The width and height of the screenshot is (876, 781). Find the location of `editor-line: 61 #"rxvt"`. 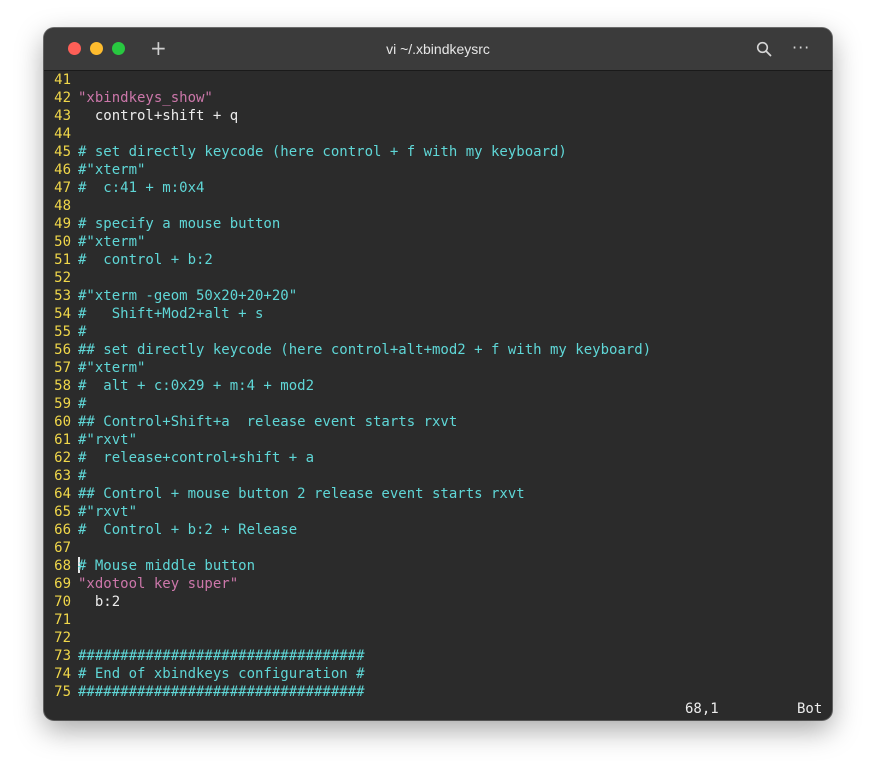

editor-line: 61 #"rxvt" is located at coordinates (438, 440).